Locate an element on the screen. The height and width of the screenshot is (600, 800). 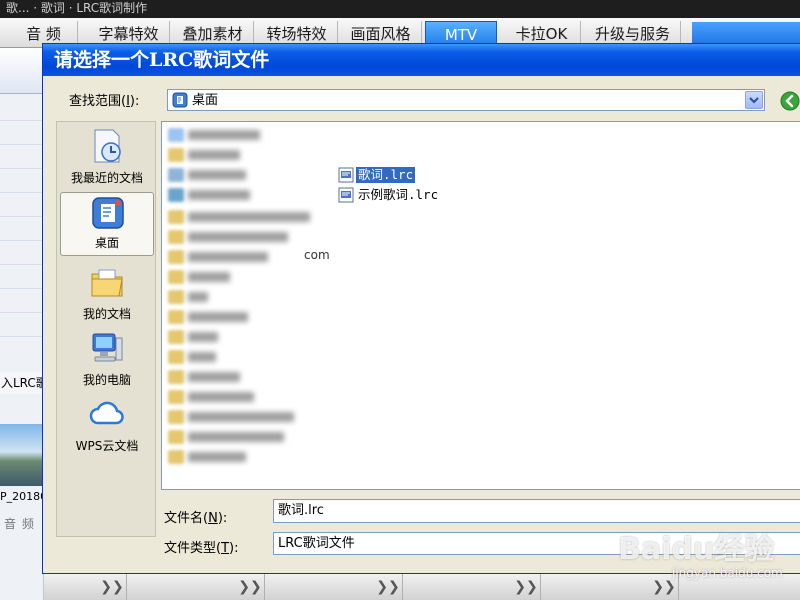
place-my-documents: 我的文档 is located at coordinates (107, 294).